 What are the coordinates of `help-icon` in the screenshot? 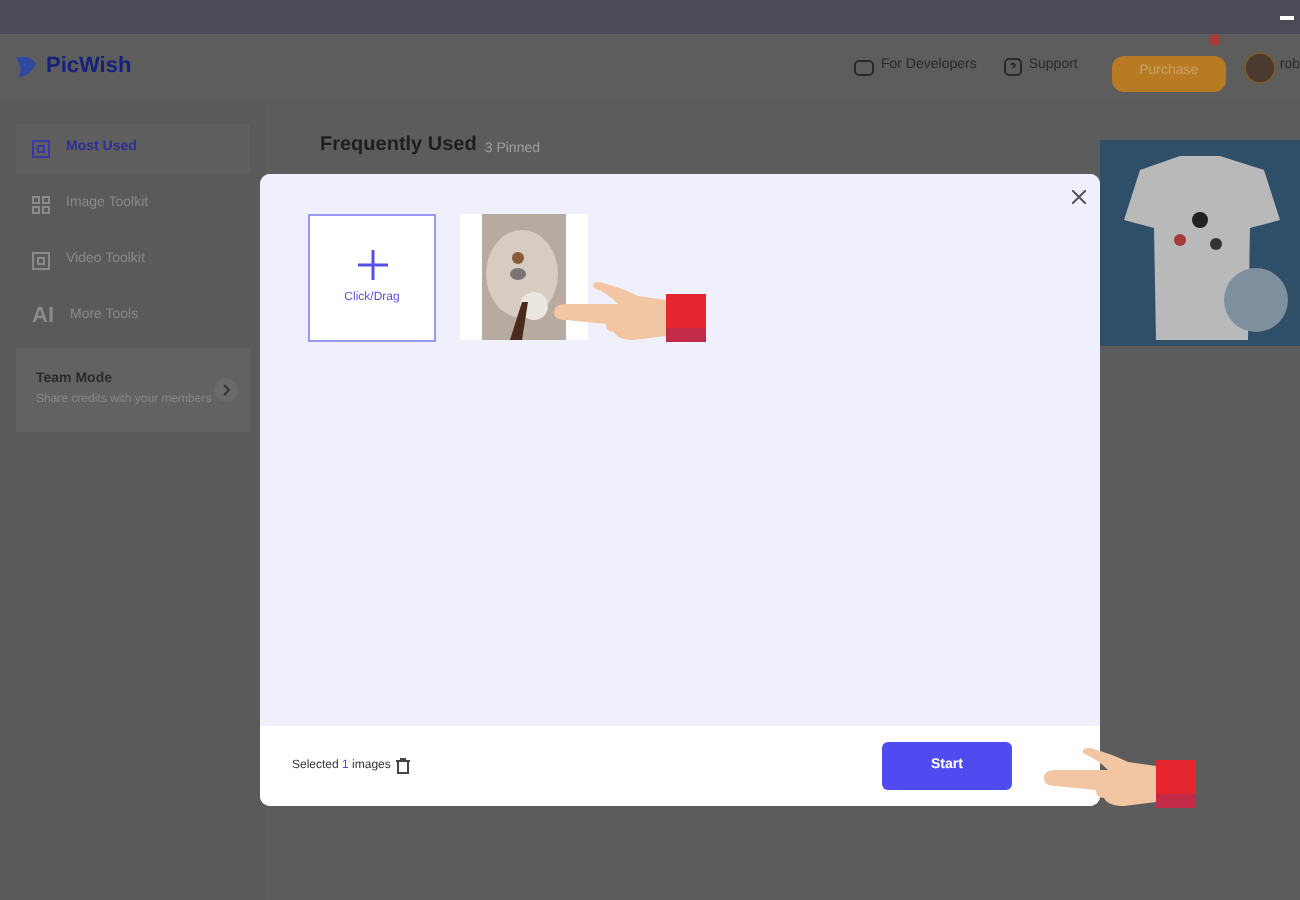 It's located at (1013, 67).